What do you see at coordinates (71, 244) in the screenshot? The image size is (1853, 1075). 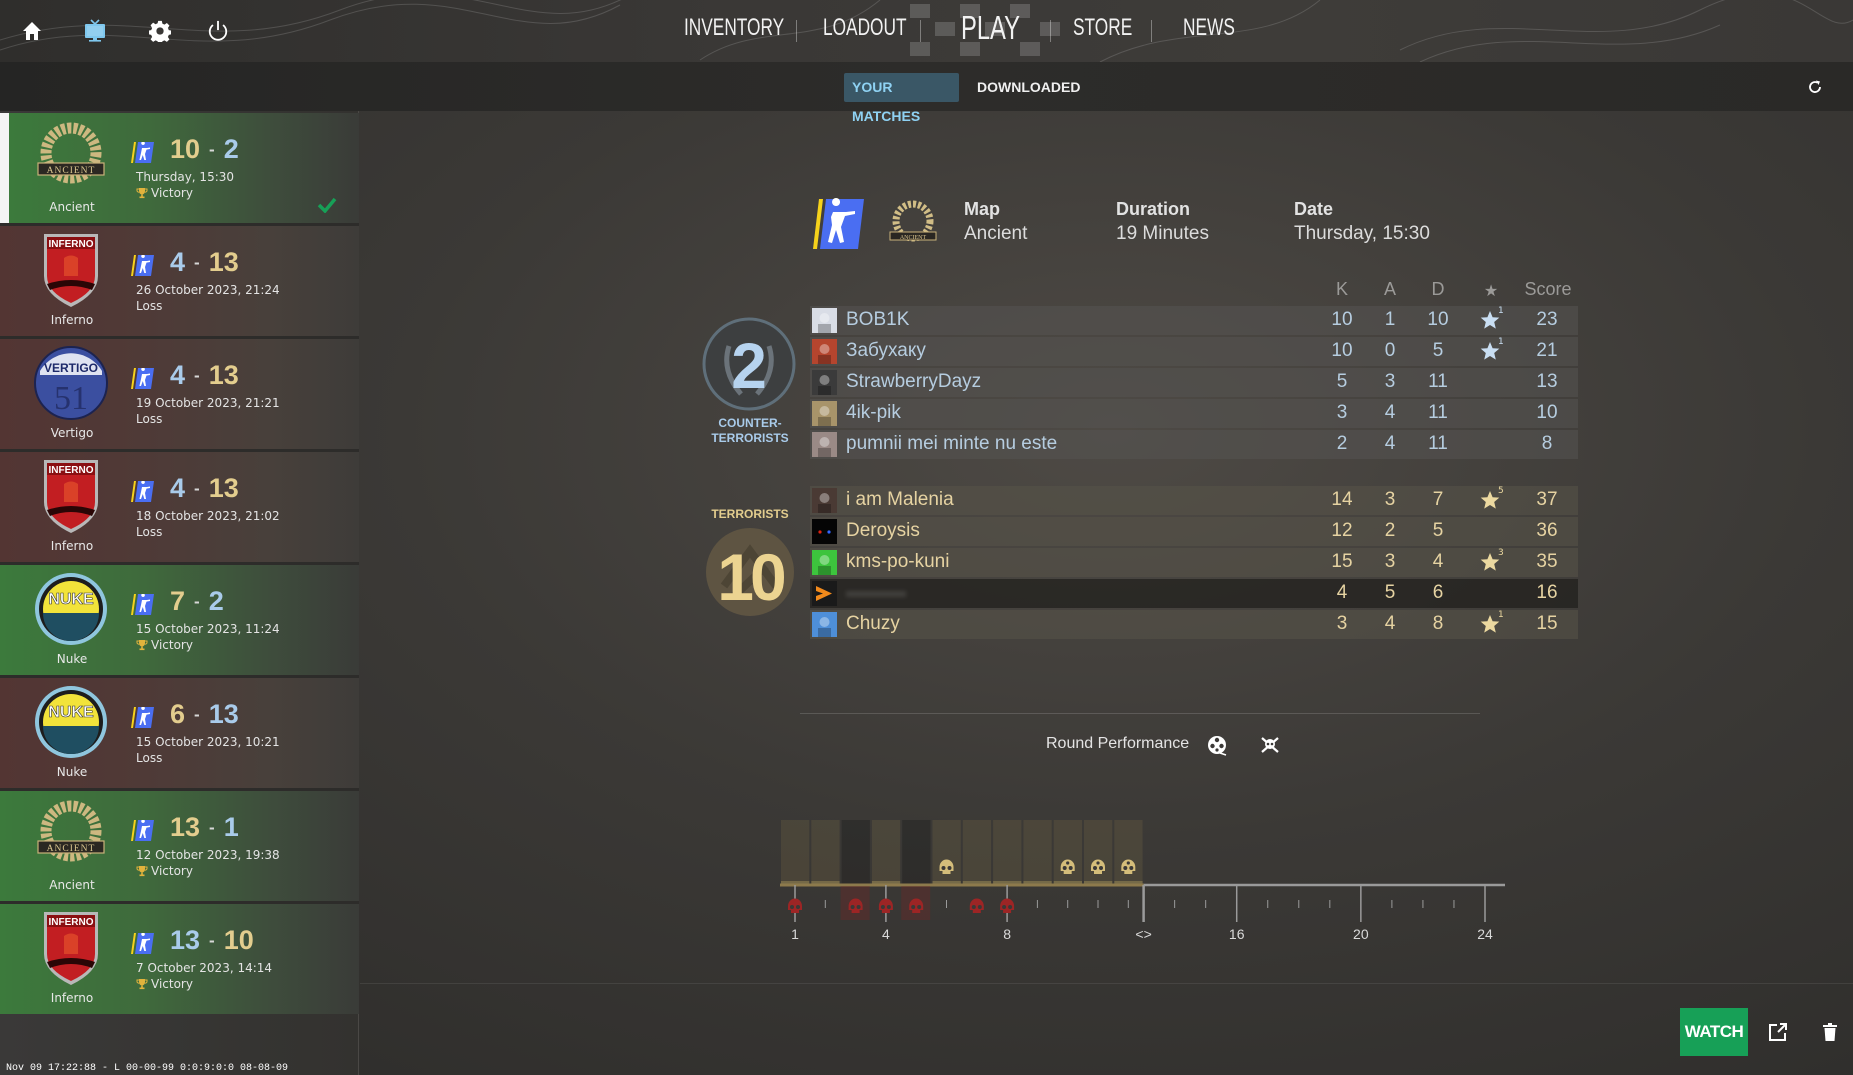 I see `svg-text: INFERNO` at bounding box center [71, 244].